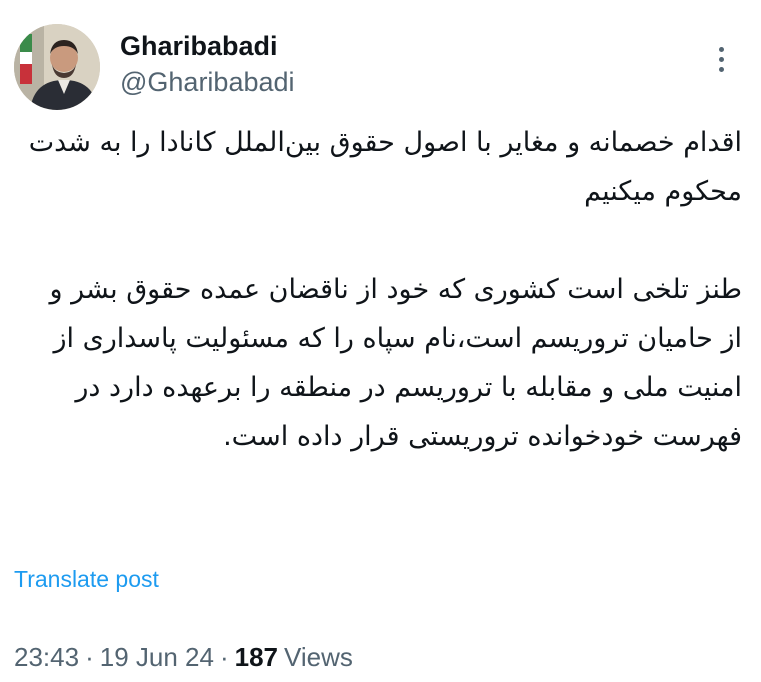  Describe the element at coordinates (207, 46) in the screenshot. I see `display-name: Gharibabadi` at that location.